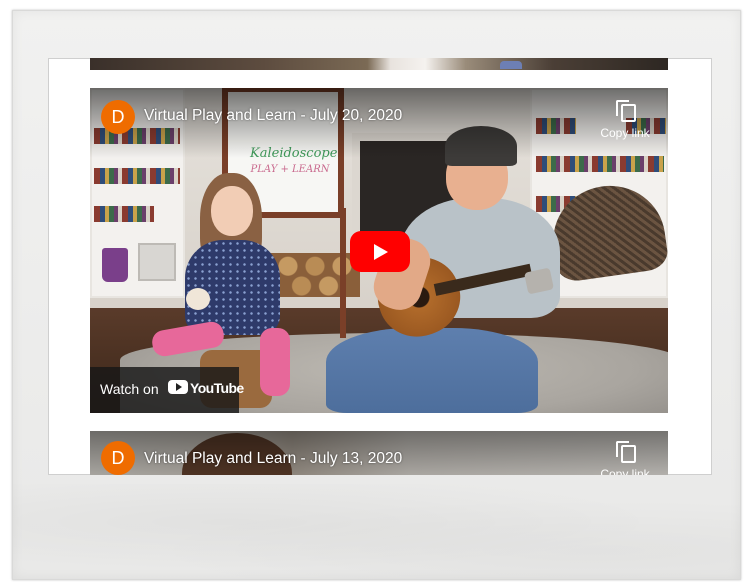 The width and height of the screenshot is (752, 582). What do you see at coordinates (273, 459) in the screenshot?
I see `video-title: Virtual Play and Learn - July 13, 2020` at bounding box center [273, 459].